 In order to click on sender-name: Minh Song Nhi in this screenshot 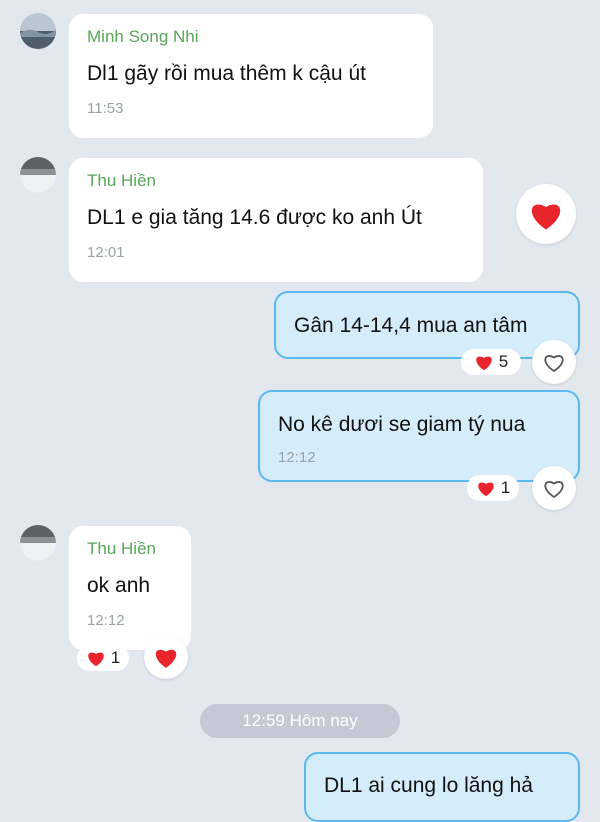, I will do `click(251, 37)`.